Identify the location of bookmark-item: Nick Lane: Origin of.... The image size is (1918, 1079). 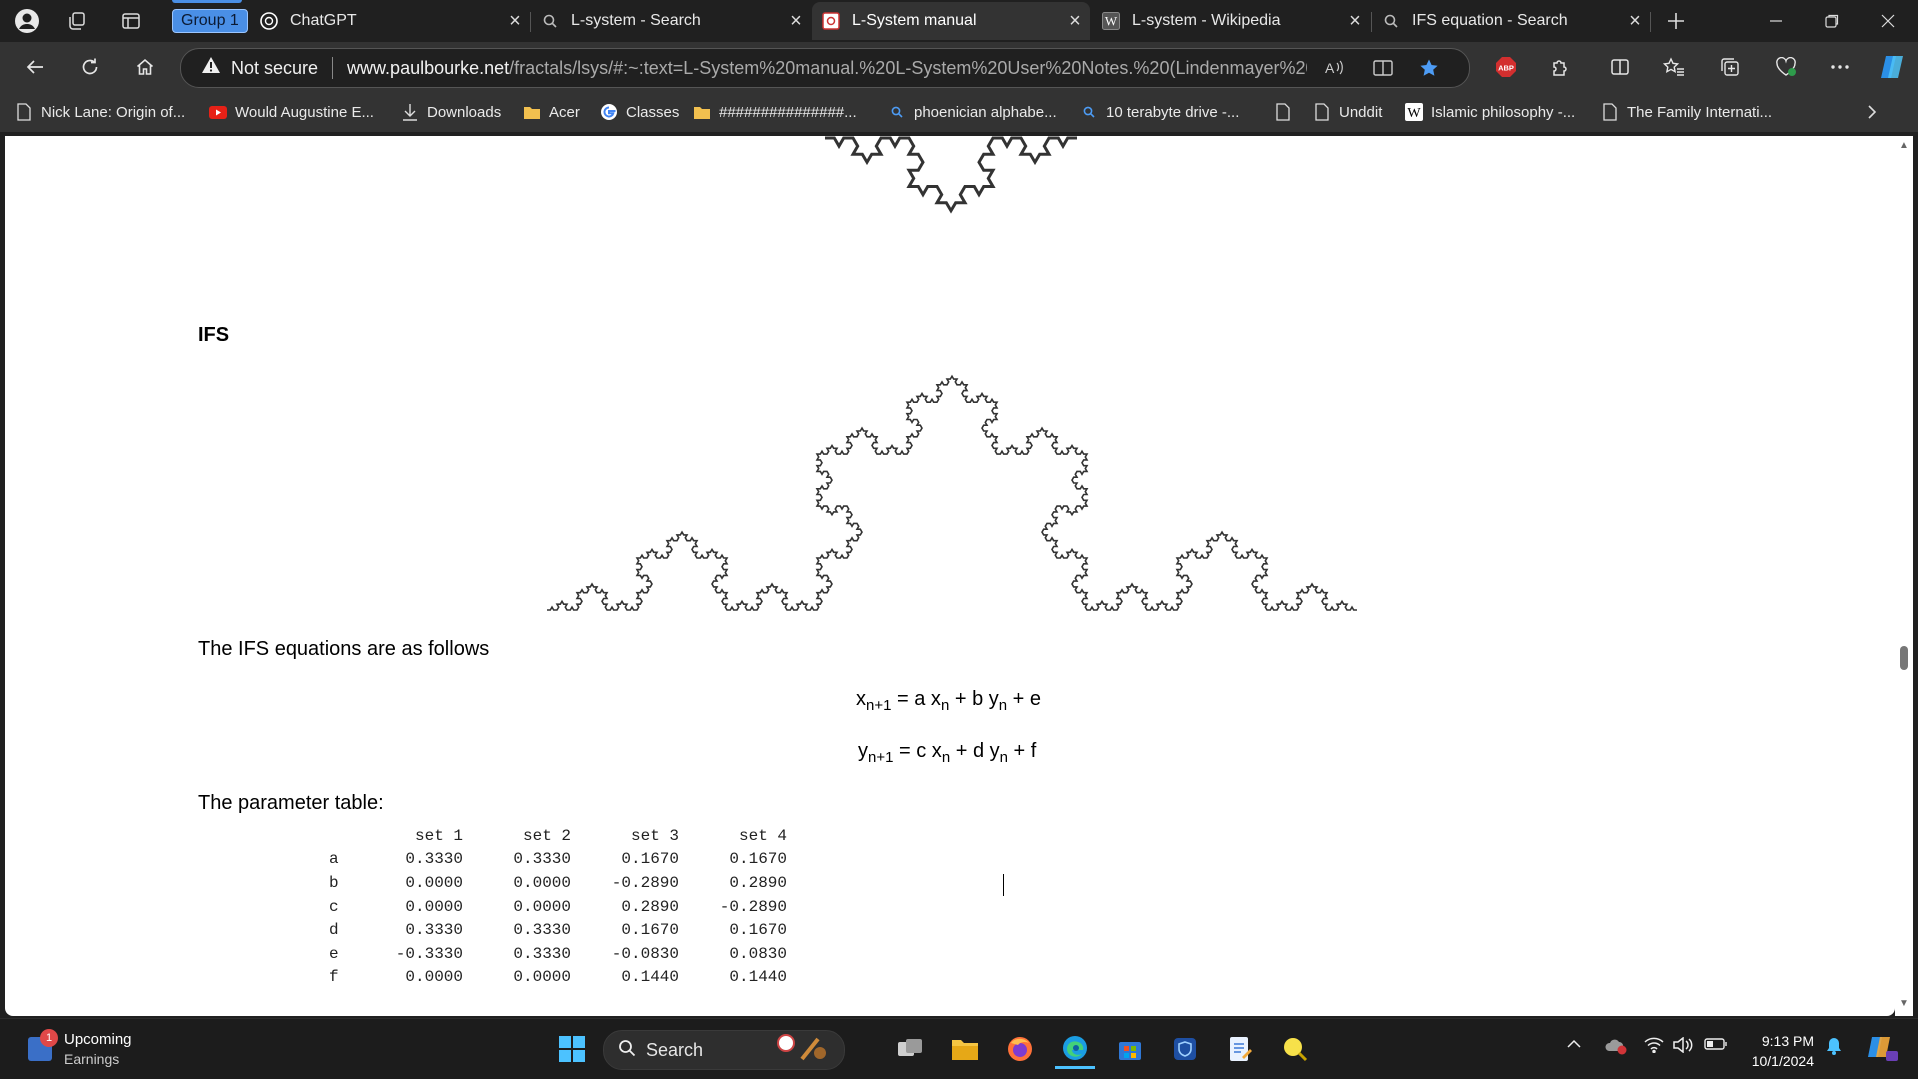
(100, 112).